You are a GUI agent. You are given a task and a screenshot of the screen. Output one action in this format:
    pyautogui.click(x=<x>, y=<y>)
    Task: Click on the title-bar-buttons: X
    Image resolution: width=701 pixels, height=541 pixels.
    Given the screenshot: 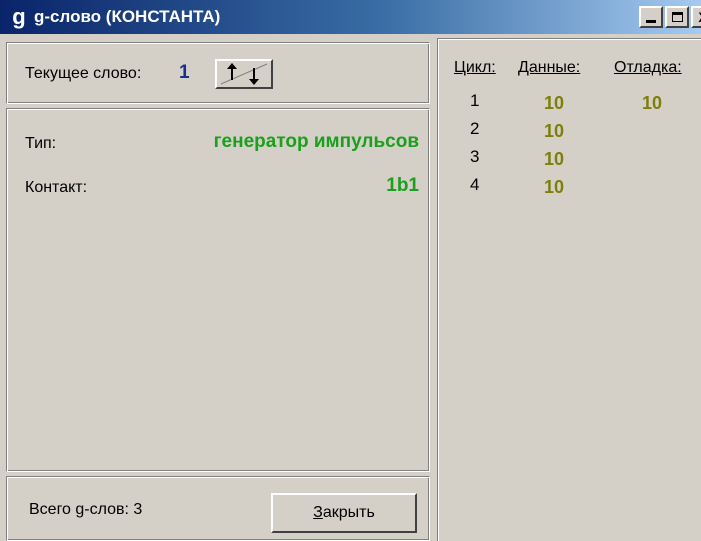 What is the action you would take?
    pyautogui.click(x=670, y=17)
    